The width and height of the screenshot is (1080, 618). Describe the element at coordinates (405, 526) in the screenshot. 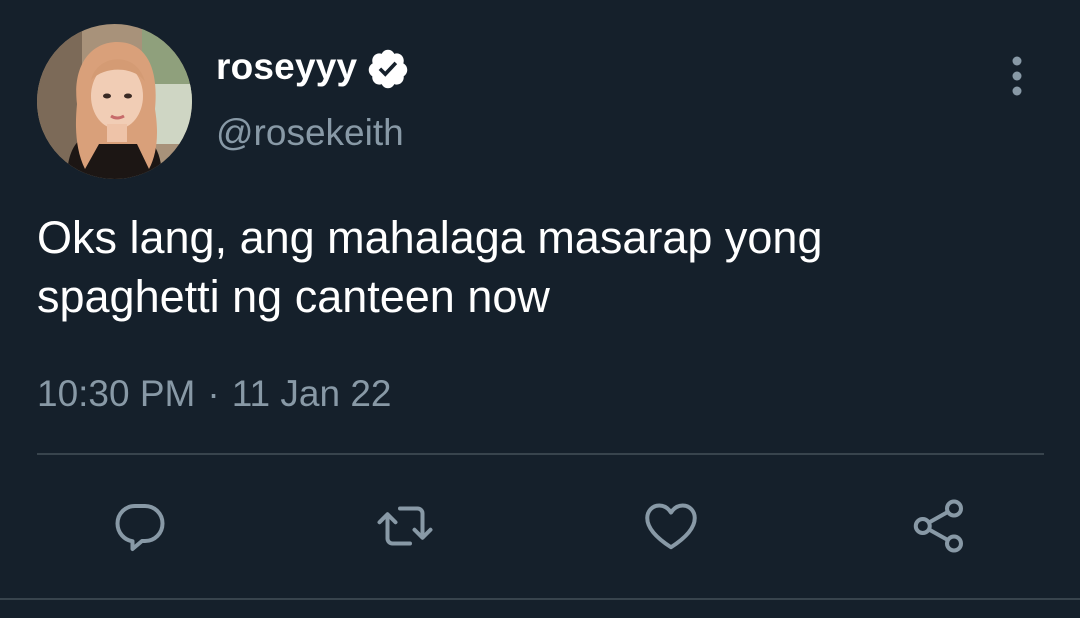

I see `retweet-icon` at that location.